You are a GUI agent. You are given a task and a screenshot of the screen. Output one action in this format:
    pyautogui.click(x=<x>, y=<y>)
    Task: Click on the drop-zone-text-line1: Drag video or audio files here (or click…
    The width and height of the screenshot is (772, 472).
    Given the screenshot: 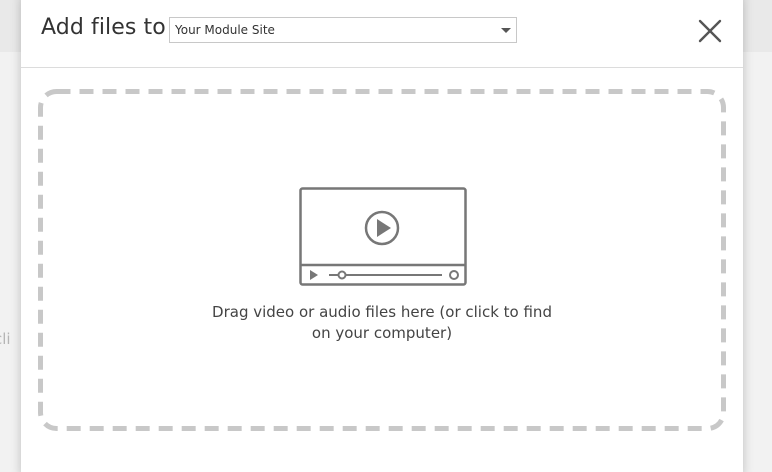 What is the action you would take?
    pyautogui.click(x=382, y=312)
    